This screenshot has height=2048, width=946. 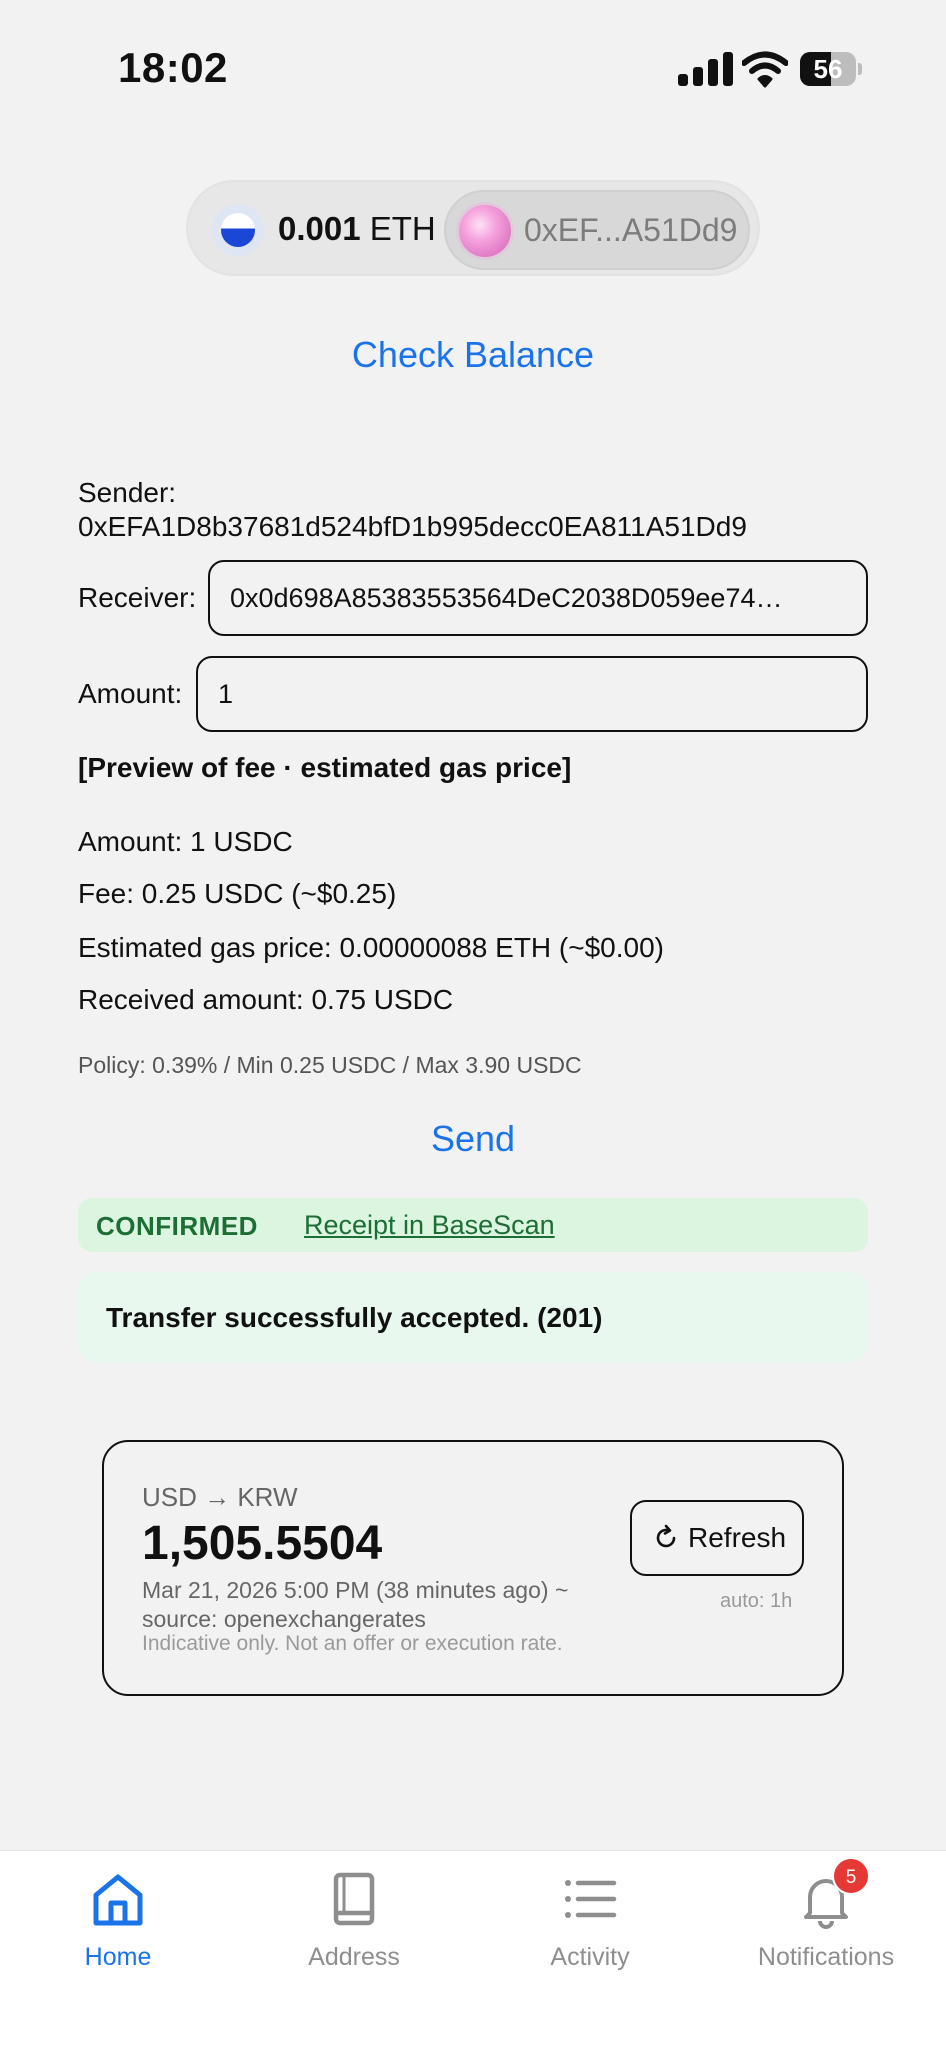 I want to click on amount-label: Amount:, so click(x=130, y=693).